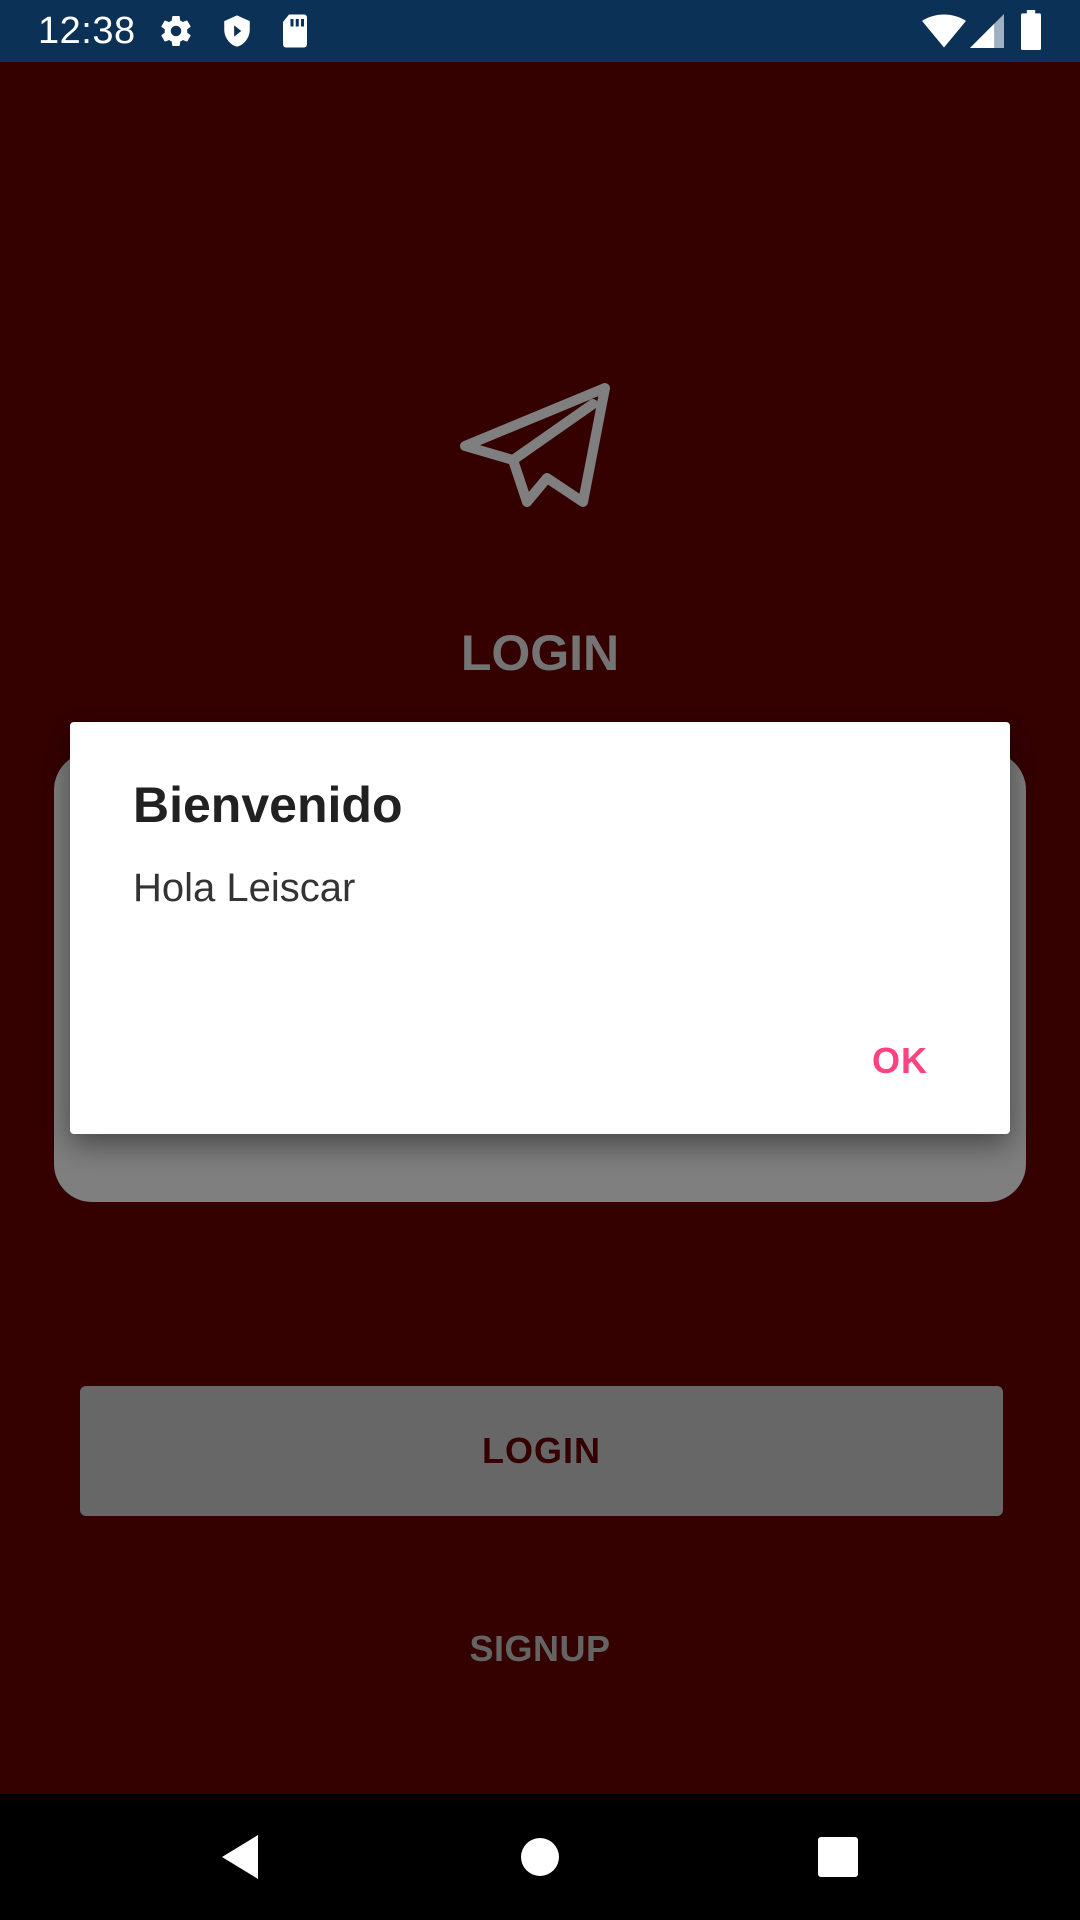  I want to click on navigation-bar, so click(540, 1857).